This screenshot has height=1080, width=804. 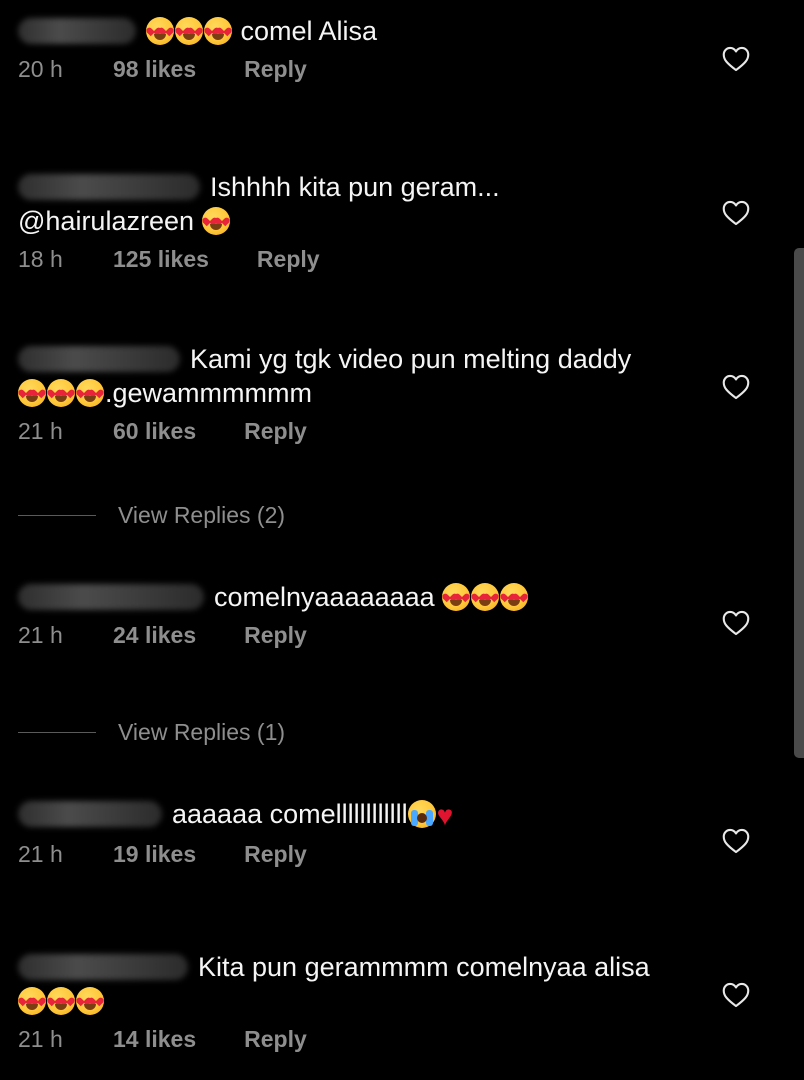 What do you see at coordinates (154, 854) in the screenshot?
I see `comment-likes: 19 likes` at bounding box center [154, 854].